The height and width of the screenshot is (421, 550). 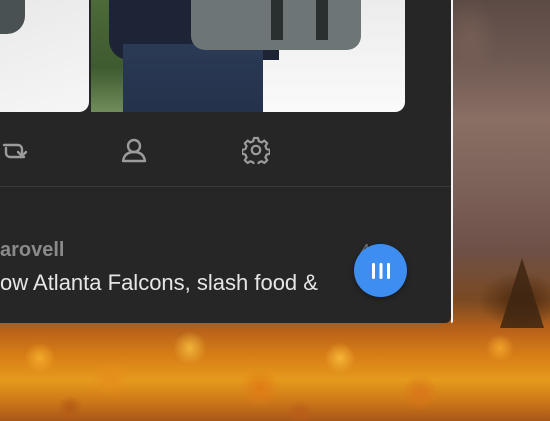 I want to click on tweet-username: arovell, so click(x=32, y=250).